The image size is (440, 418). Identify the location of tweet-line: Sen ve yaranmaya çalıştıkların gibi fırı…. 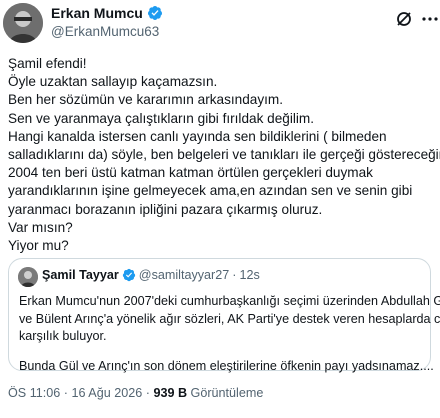
(161, 118).